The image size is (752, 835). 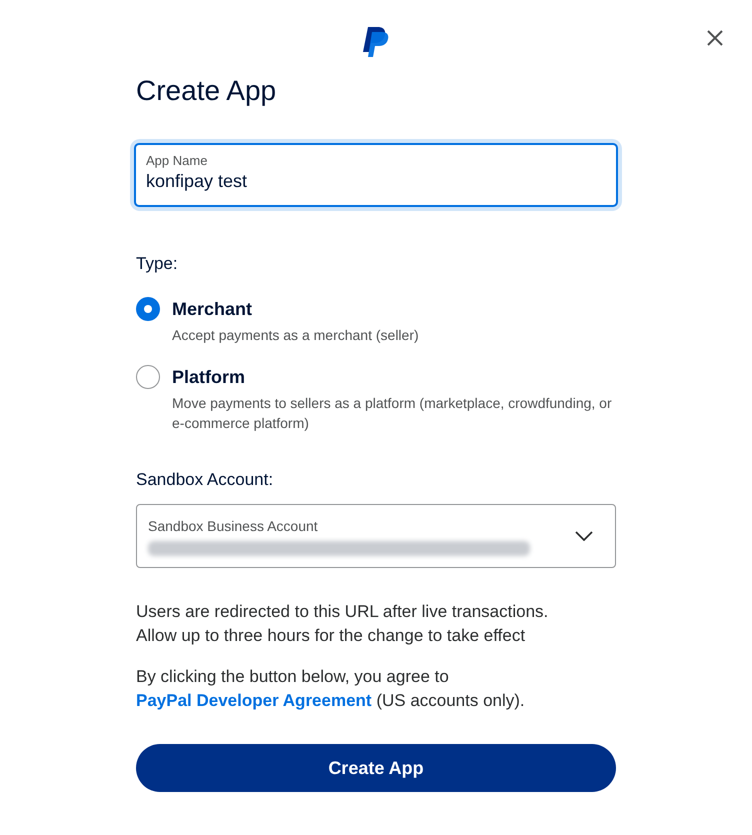 I want to click on option-label: Merchant, so click(x=213, y=309).